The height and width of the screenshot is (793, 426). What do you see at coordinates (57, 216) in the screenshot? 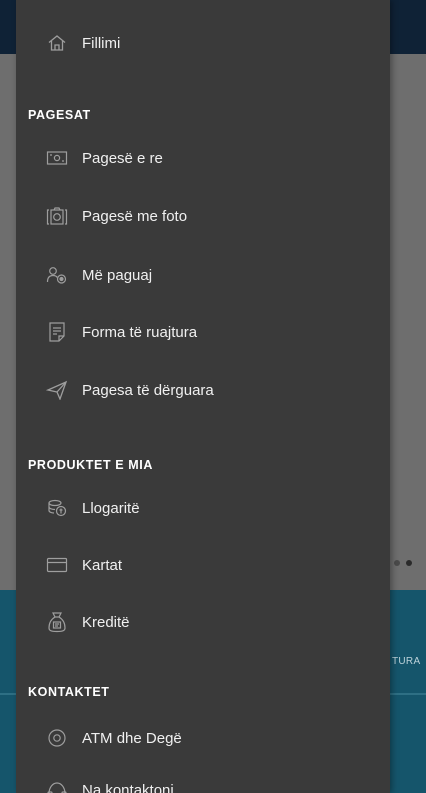
I see `camera-icon` at bounding box center [57, 216].